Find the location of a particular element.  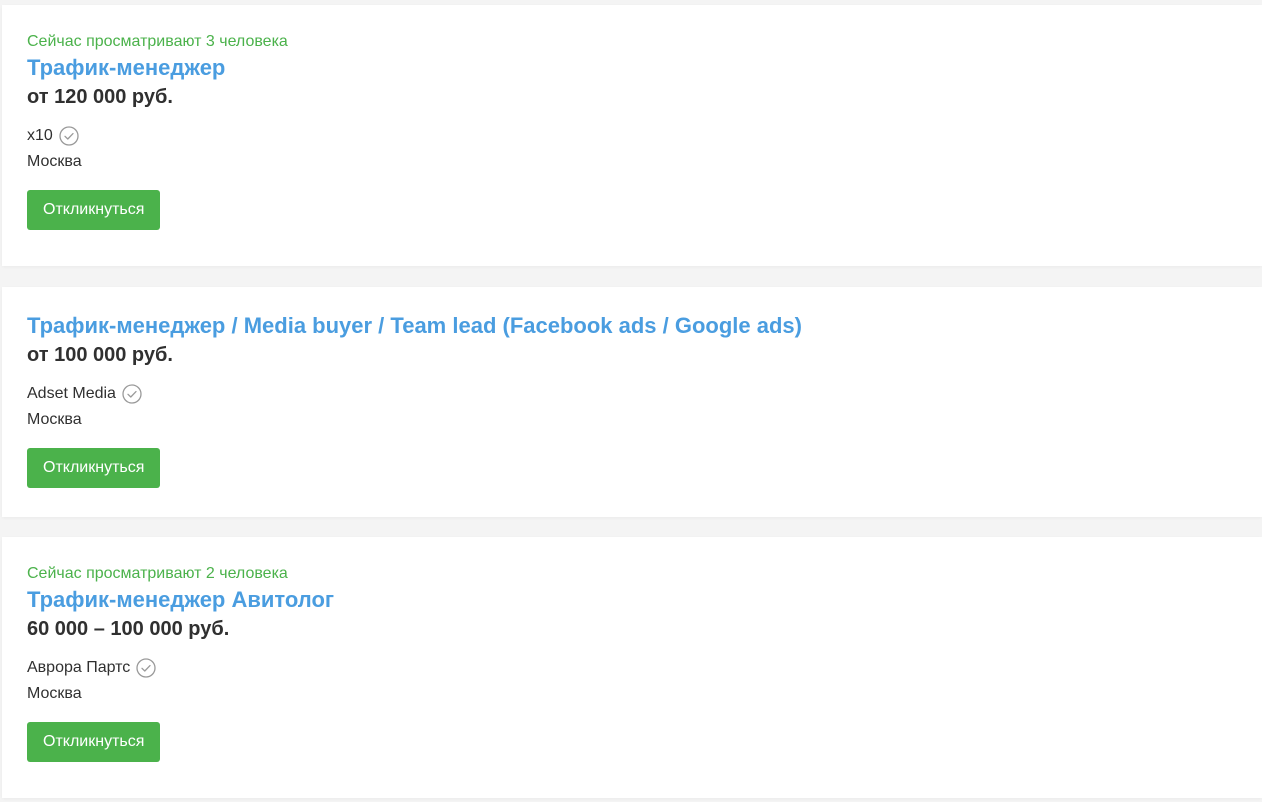

employer-name: Аврора Партс is located at coordinates (79, 667).